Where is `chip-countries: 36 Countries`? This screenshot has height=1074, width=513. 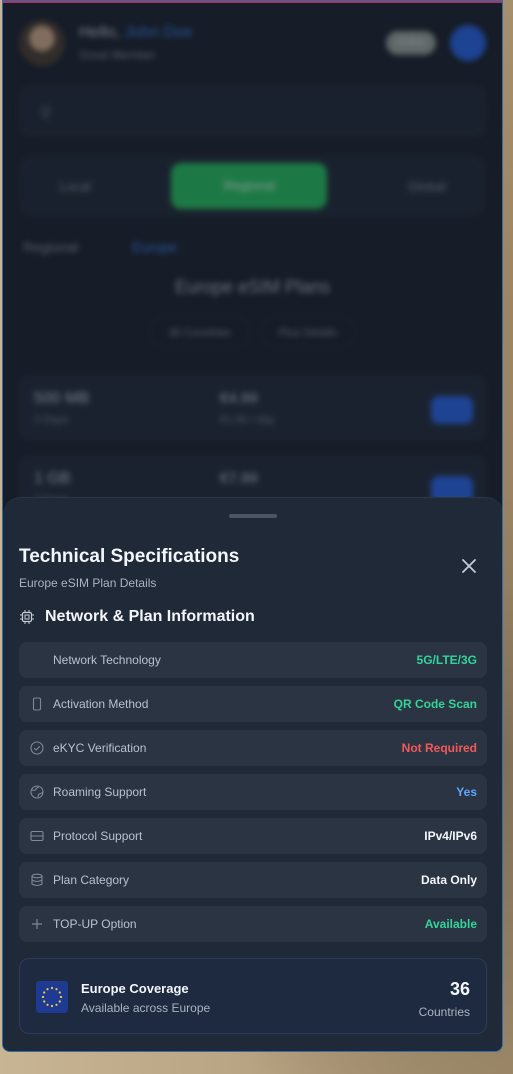
chip-countries: 36 Countries is located at coordinates (199, 332).